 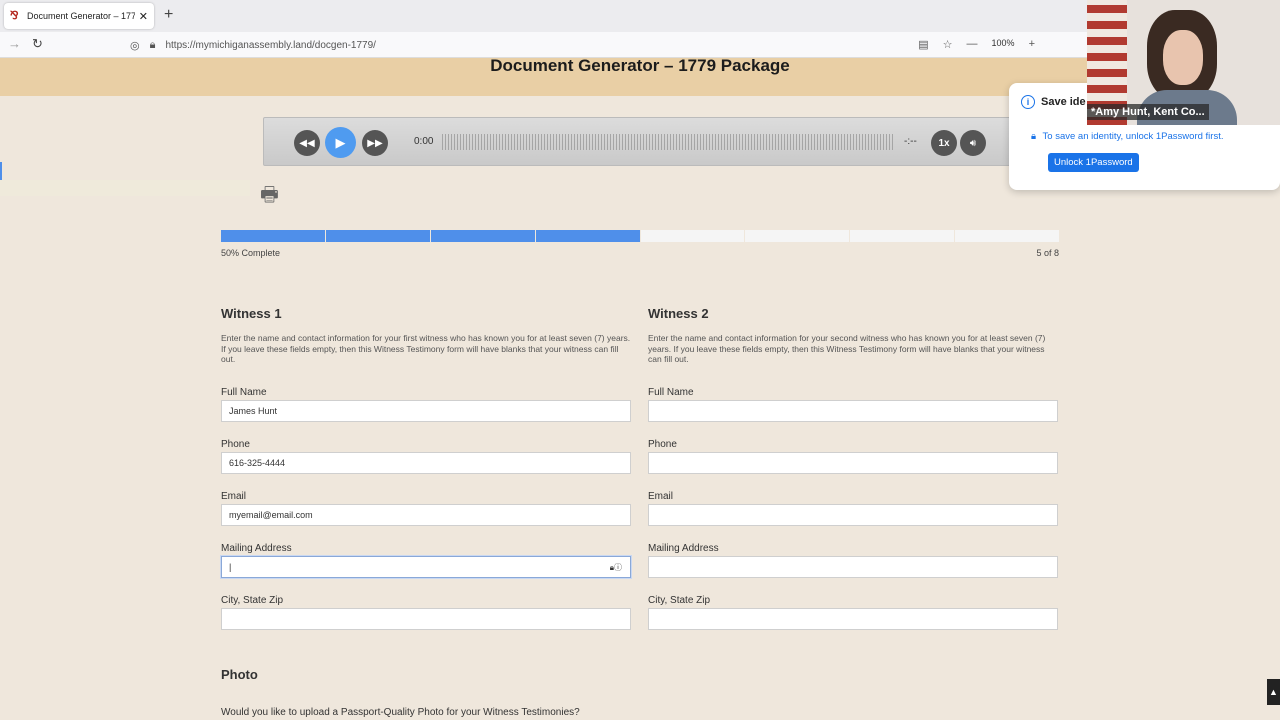 What do you see at coordinates (340, 142) in the screenshot?
I see `play-icon: ▶` at bounding box center [340, 142].